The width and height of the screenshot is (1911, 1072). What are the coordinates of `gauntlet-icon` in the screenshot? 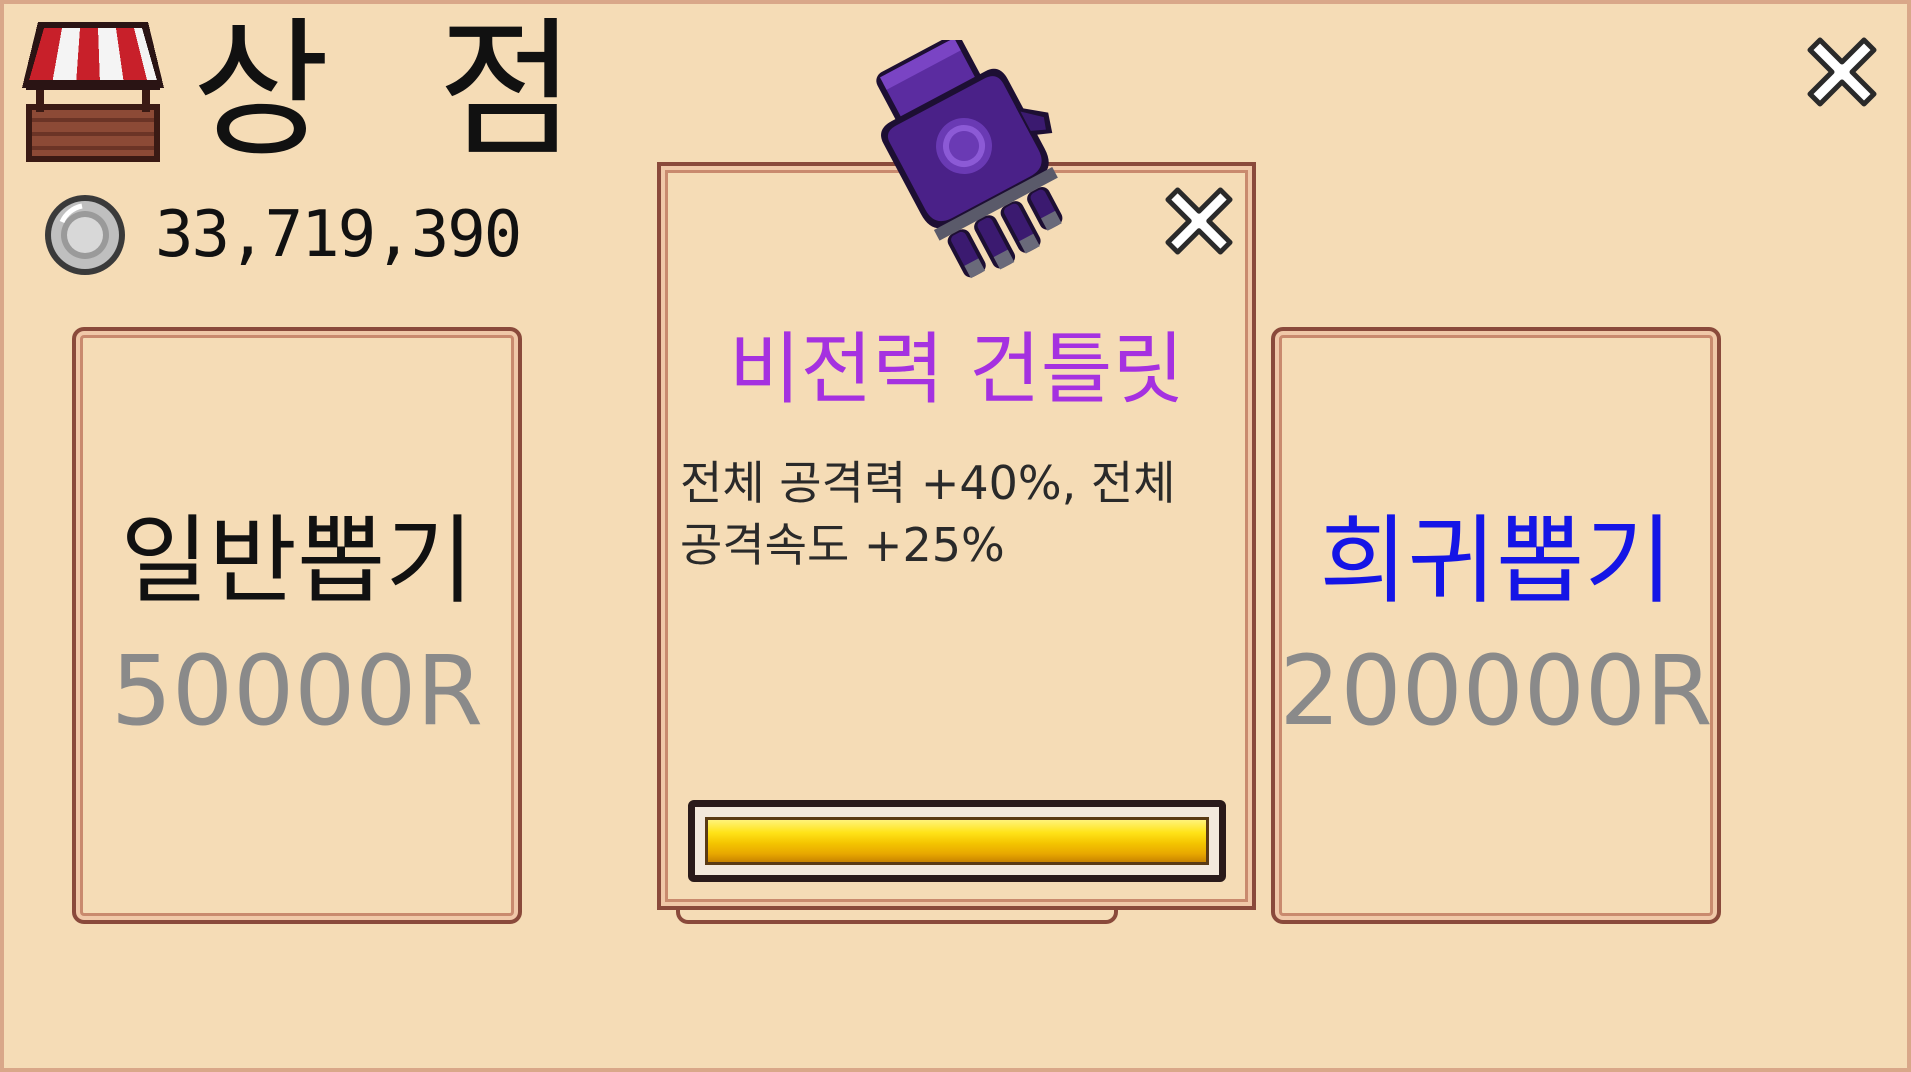 It's located at (969, 159).